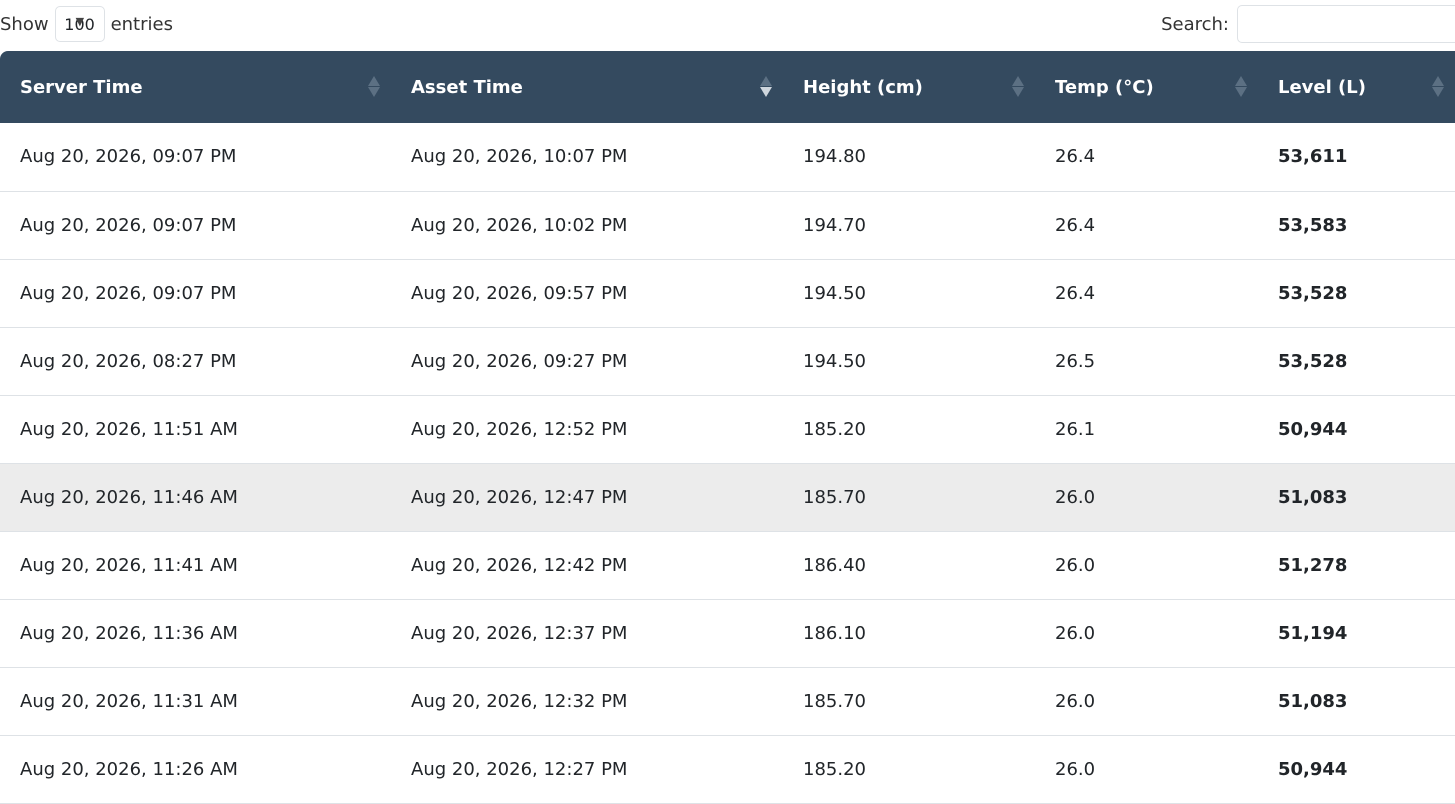  Describe the element at coordinates (519, 293) in the screenshot. I see `cell-asset-time: Aug 20, 2026, 09:57 PM` at that location.